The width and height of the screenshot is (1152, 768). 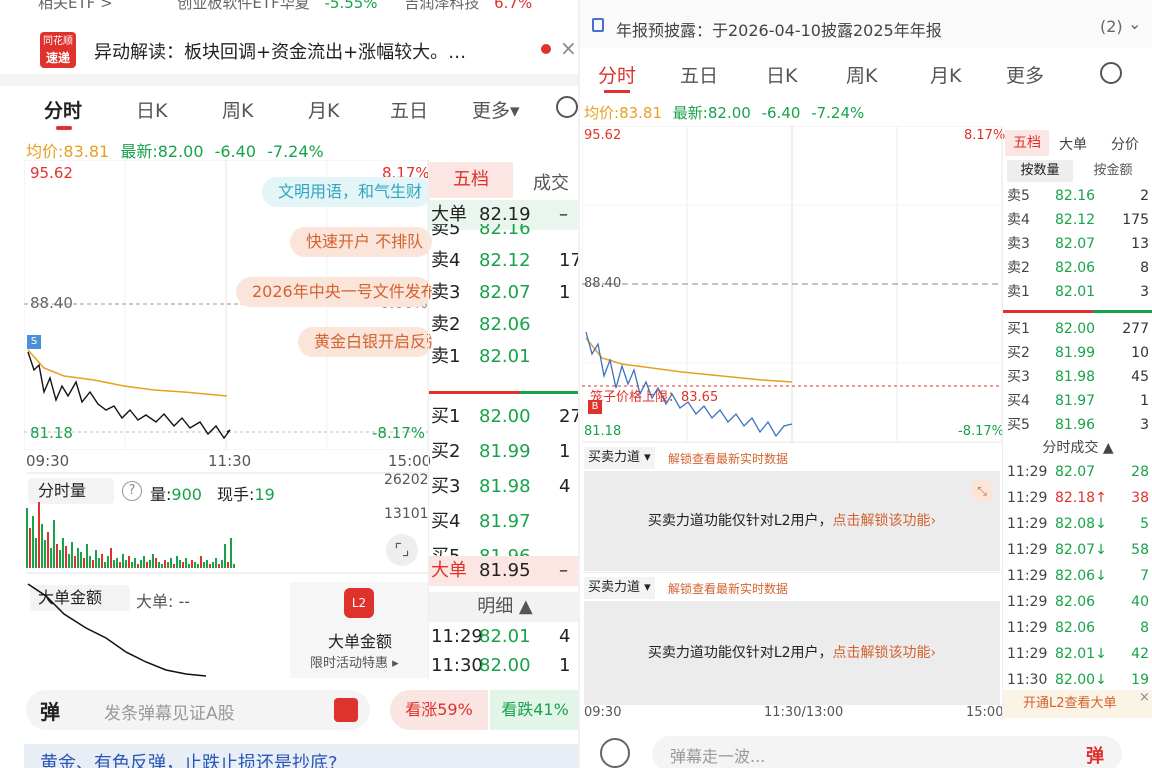 What do you see at coordinates (365, 342) in the screenshot?
I see `danmaku-pill: 黄金白银开启反弹` at bounding box center [365, 342].